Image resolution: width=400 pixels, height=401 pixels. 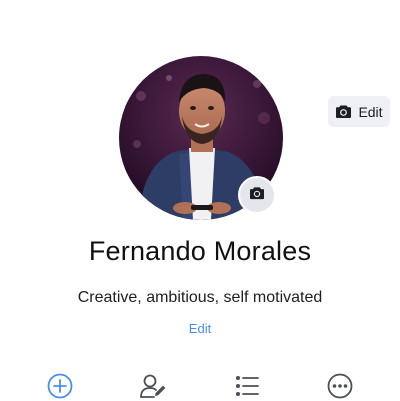 I want to click on change-photo-button, so click(x=257, y=195).